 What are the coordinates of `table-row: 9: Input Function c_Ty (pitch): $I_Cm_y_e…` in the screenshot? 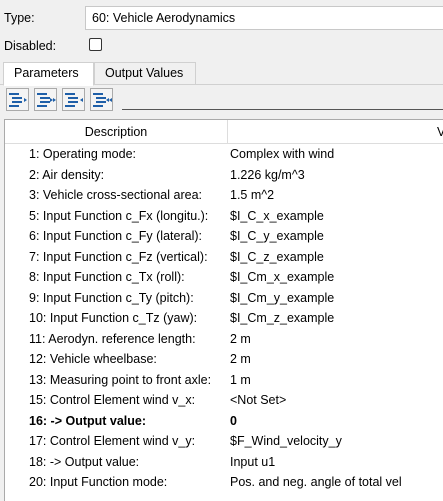 It's located at (224, 298).